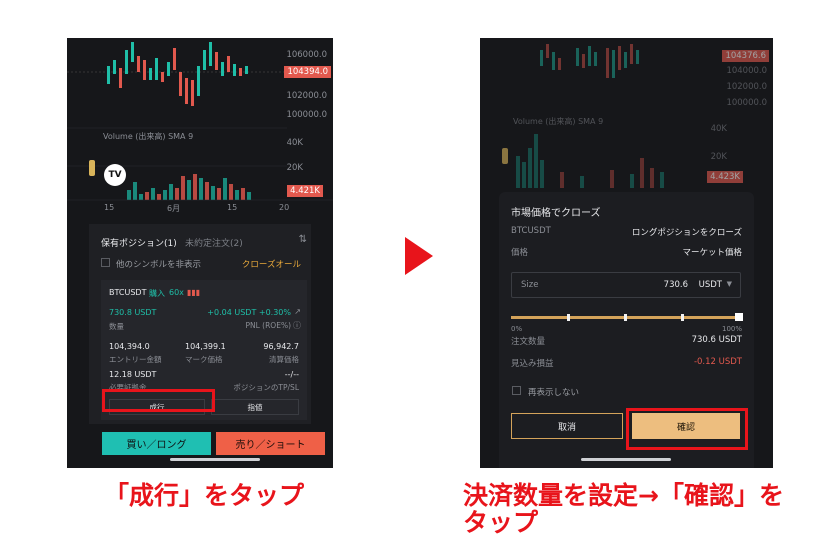 The width and height of the screenshot is (840, 560). I want to click on current-price-tag: 104376.6, so click(745, 56).